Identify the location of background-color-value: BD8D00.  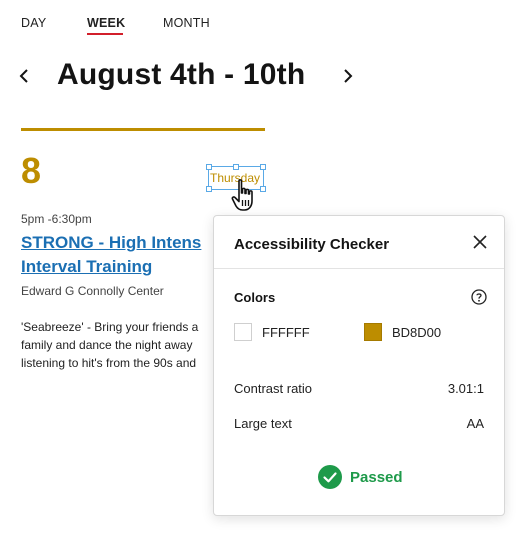
(417, 332).